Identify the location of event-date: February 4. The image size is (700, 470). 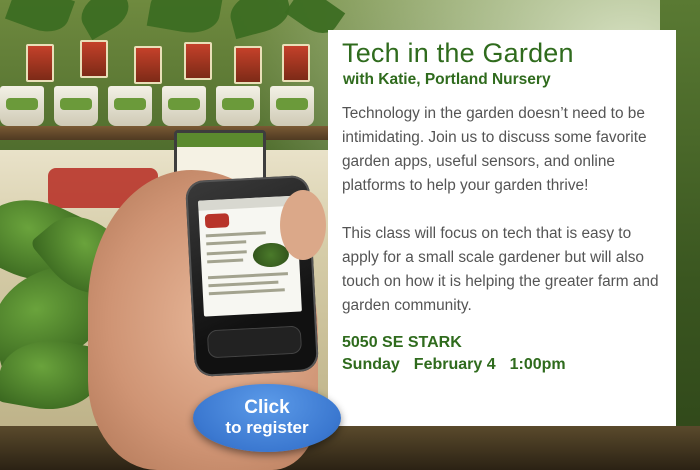
(454, 364).